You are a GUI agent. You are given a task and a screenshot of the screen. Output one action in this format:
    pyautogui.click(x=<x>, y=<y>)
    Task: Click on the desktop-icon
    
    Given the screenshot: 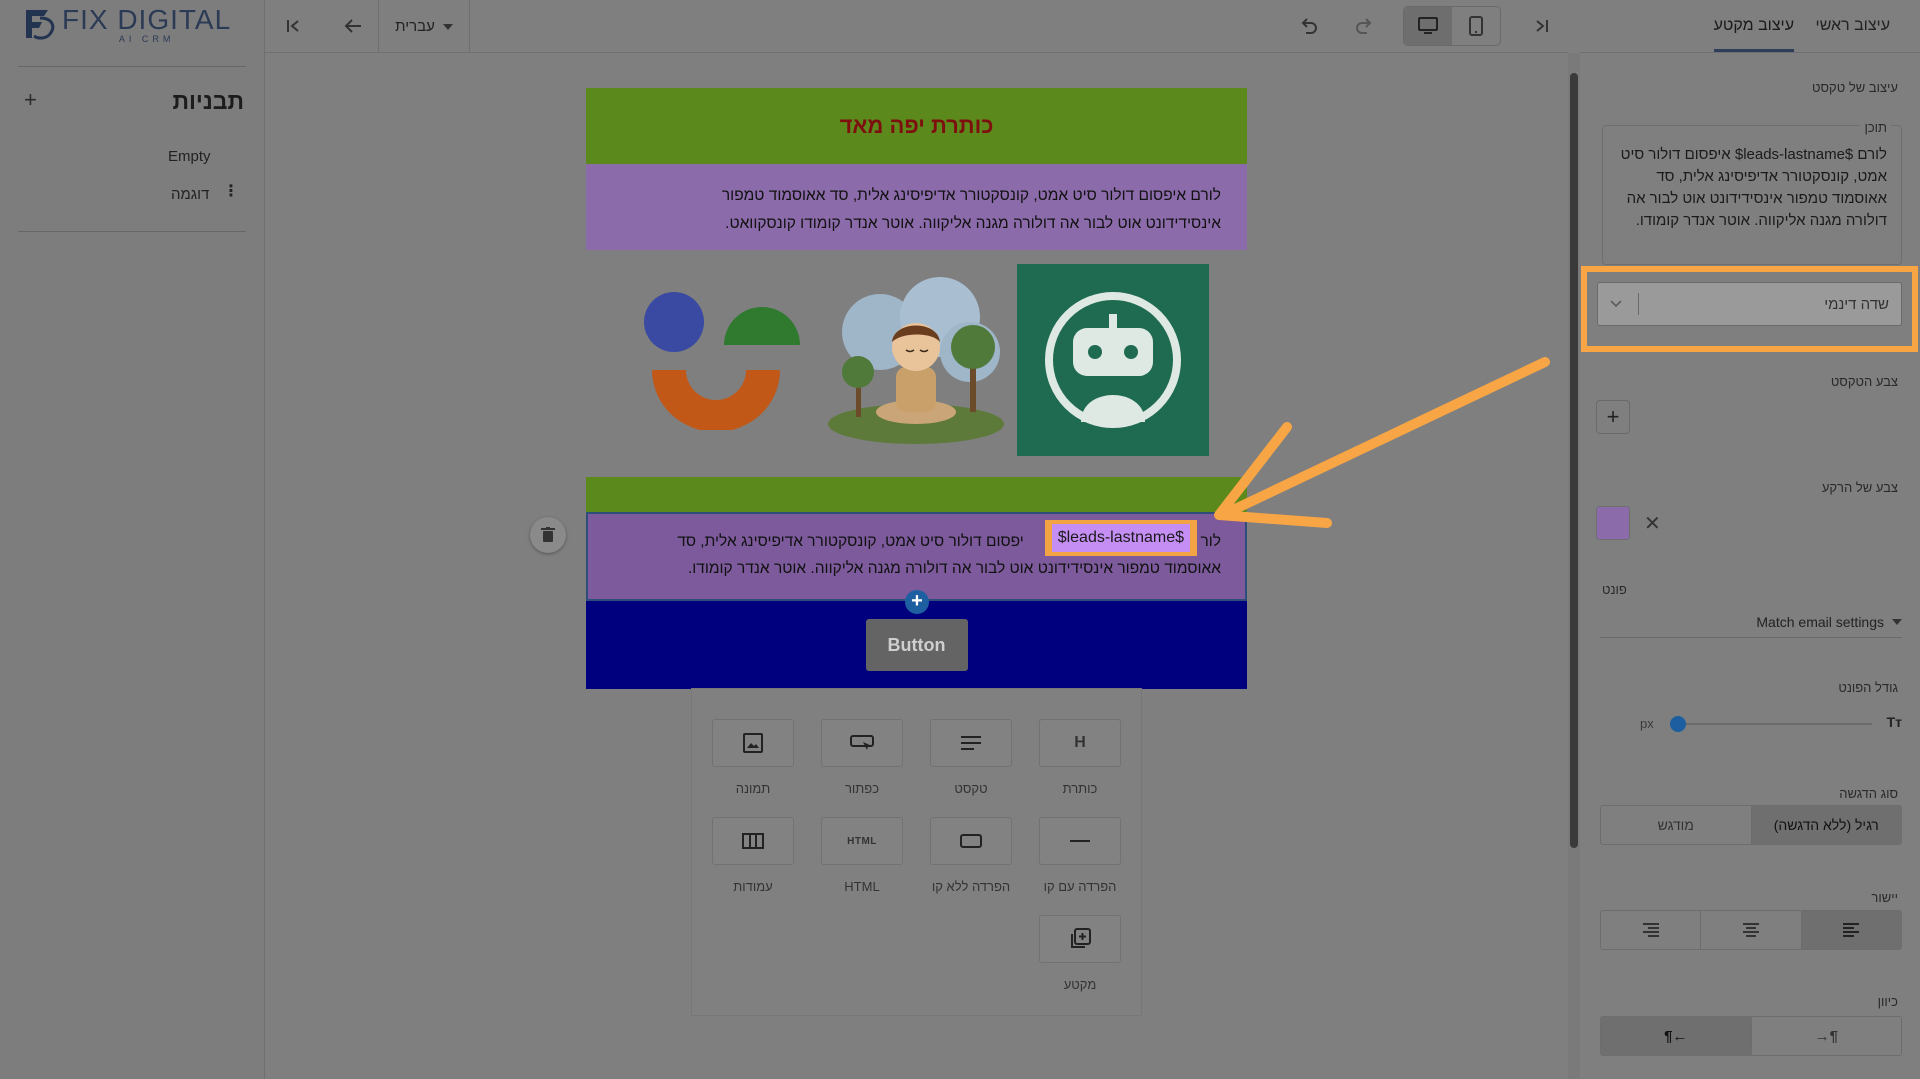 What is the action you would take?
    pyautogui.click(x=1428, y=25)
    